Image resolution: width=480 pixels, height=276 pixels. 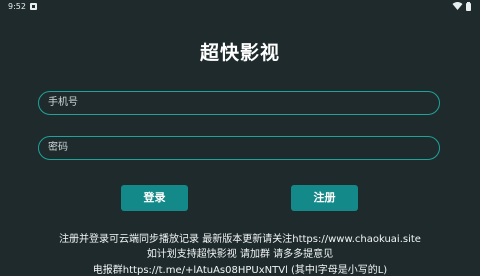 What do you see at coordinates (239, 53) in the screenshot?
I see `app-title: 超快影视` at bounding box center [239, 53].